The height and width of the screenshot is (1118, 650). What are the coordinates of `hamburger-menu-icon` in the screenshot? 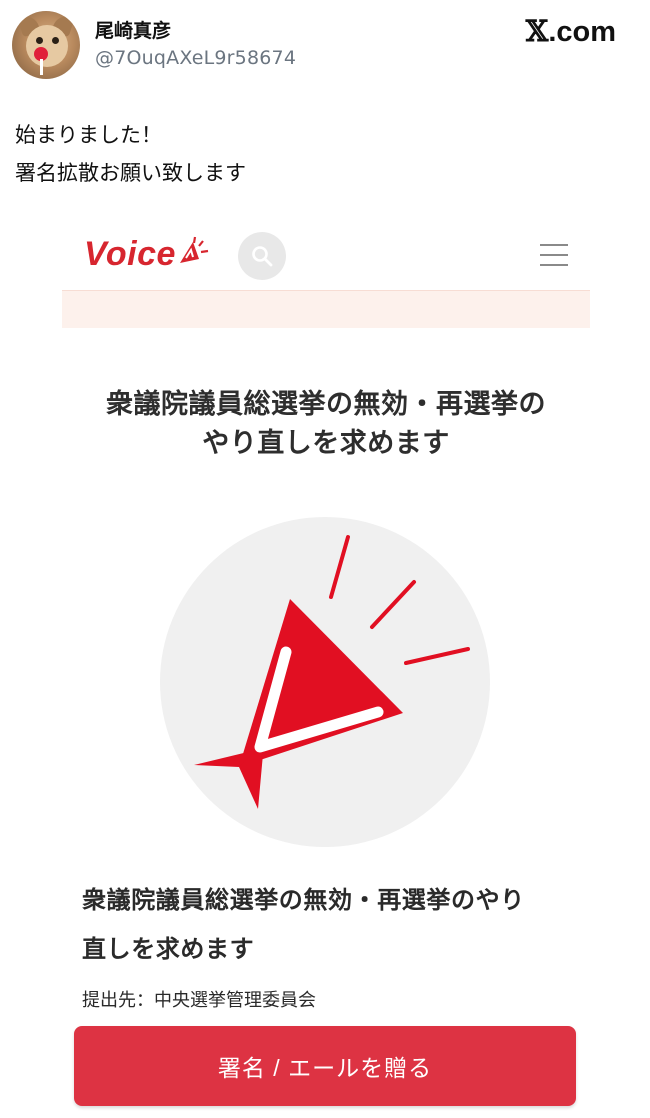 It's located at (554, 255).